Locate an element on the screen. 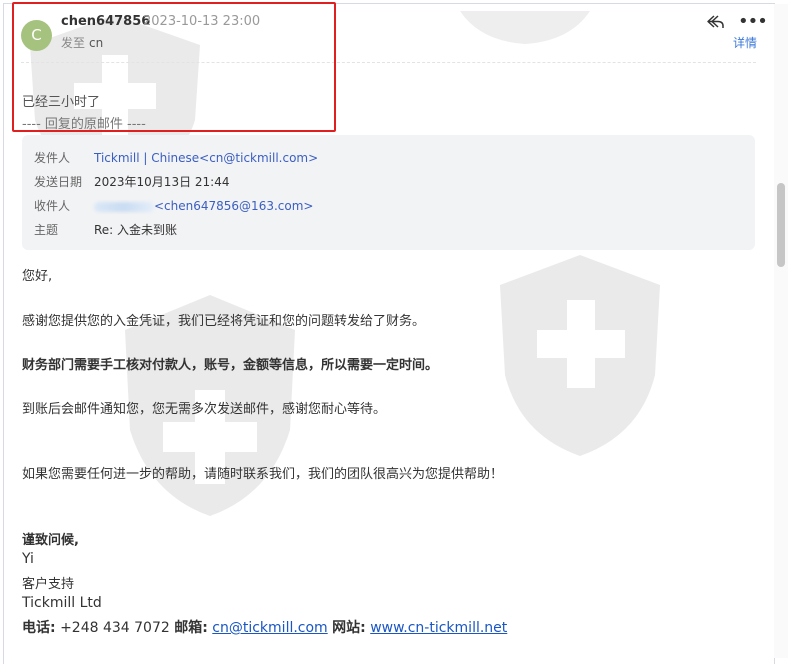 The image size is (788, 664). meta-date-value: 2023年10月13日 21:44 is located at coordinates (162, 182).